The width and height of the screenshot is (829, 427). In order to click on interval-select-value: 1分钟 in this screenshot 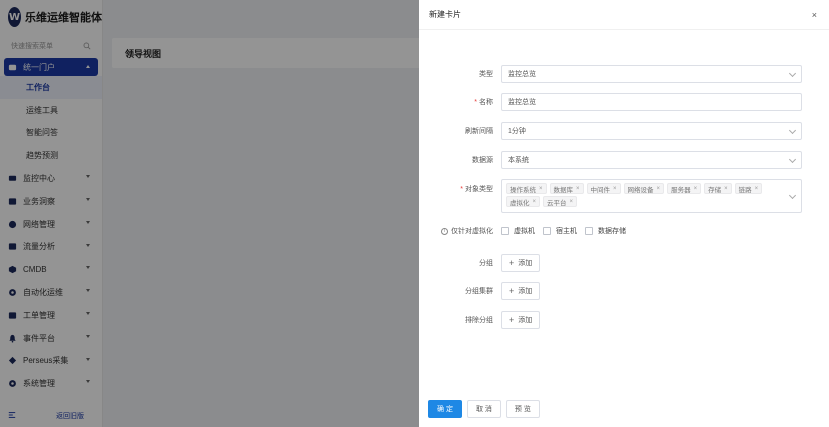, I will do `click(517, 131)`.